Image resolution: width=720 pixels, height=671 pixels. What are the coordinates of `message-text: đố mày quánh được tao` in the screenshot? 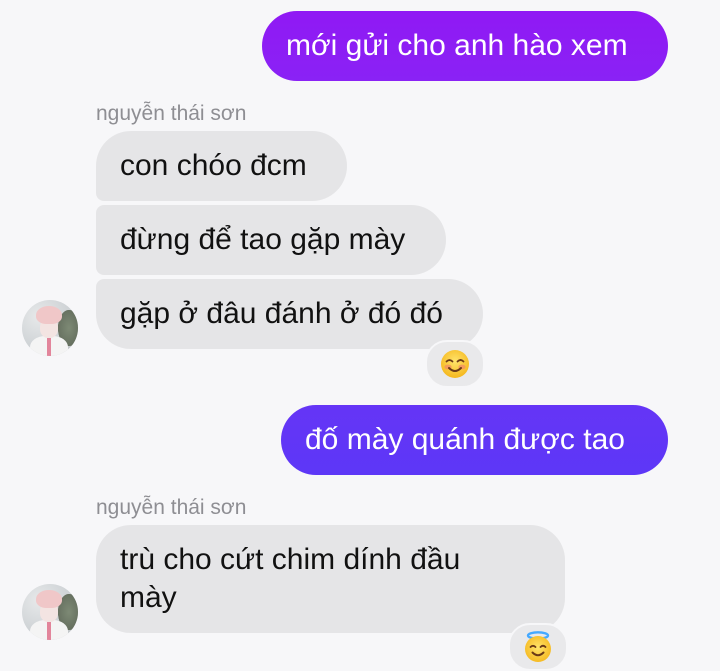 It's located at (465, 439).